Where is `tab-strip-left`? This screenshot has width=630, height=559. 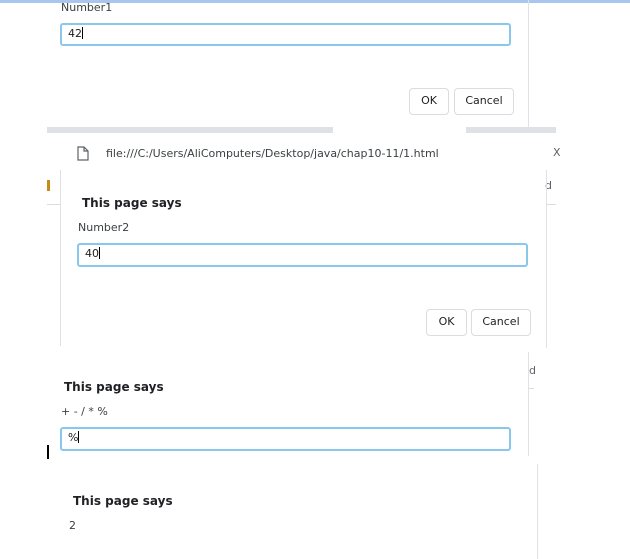
tab-strip-left is located at coordinates (190, 130).